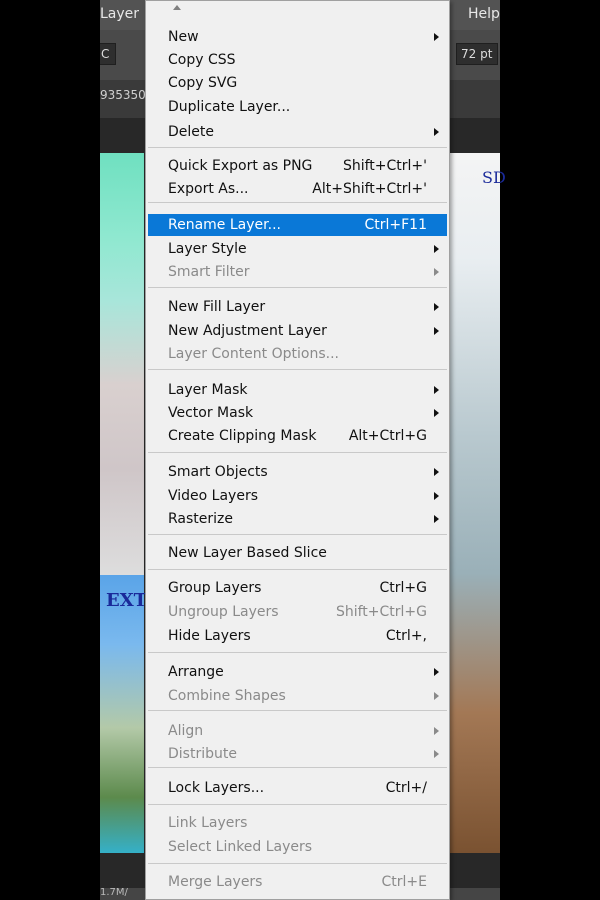 The image size is (600, 900). What do you see at coordinates (297, 307) in the screenshot?
I see `menu-item-new-fill-layer: New Fill Layer` at bounding box center [297, 307].